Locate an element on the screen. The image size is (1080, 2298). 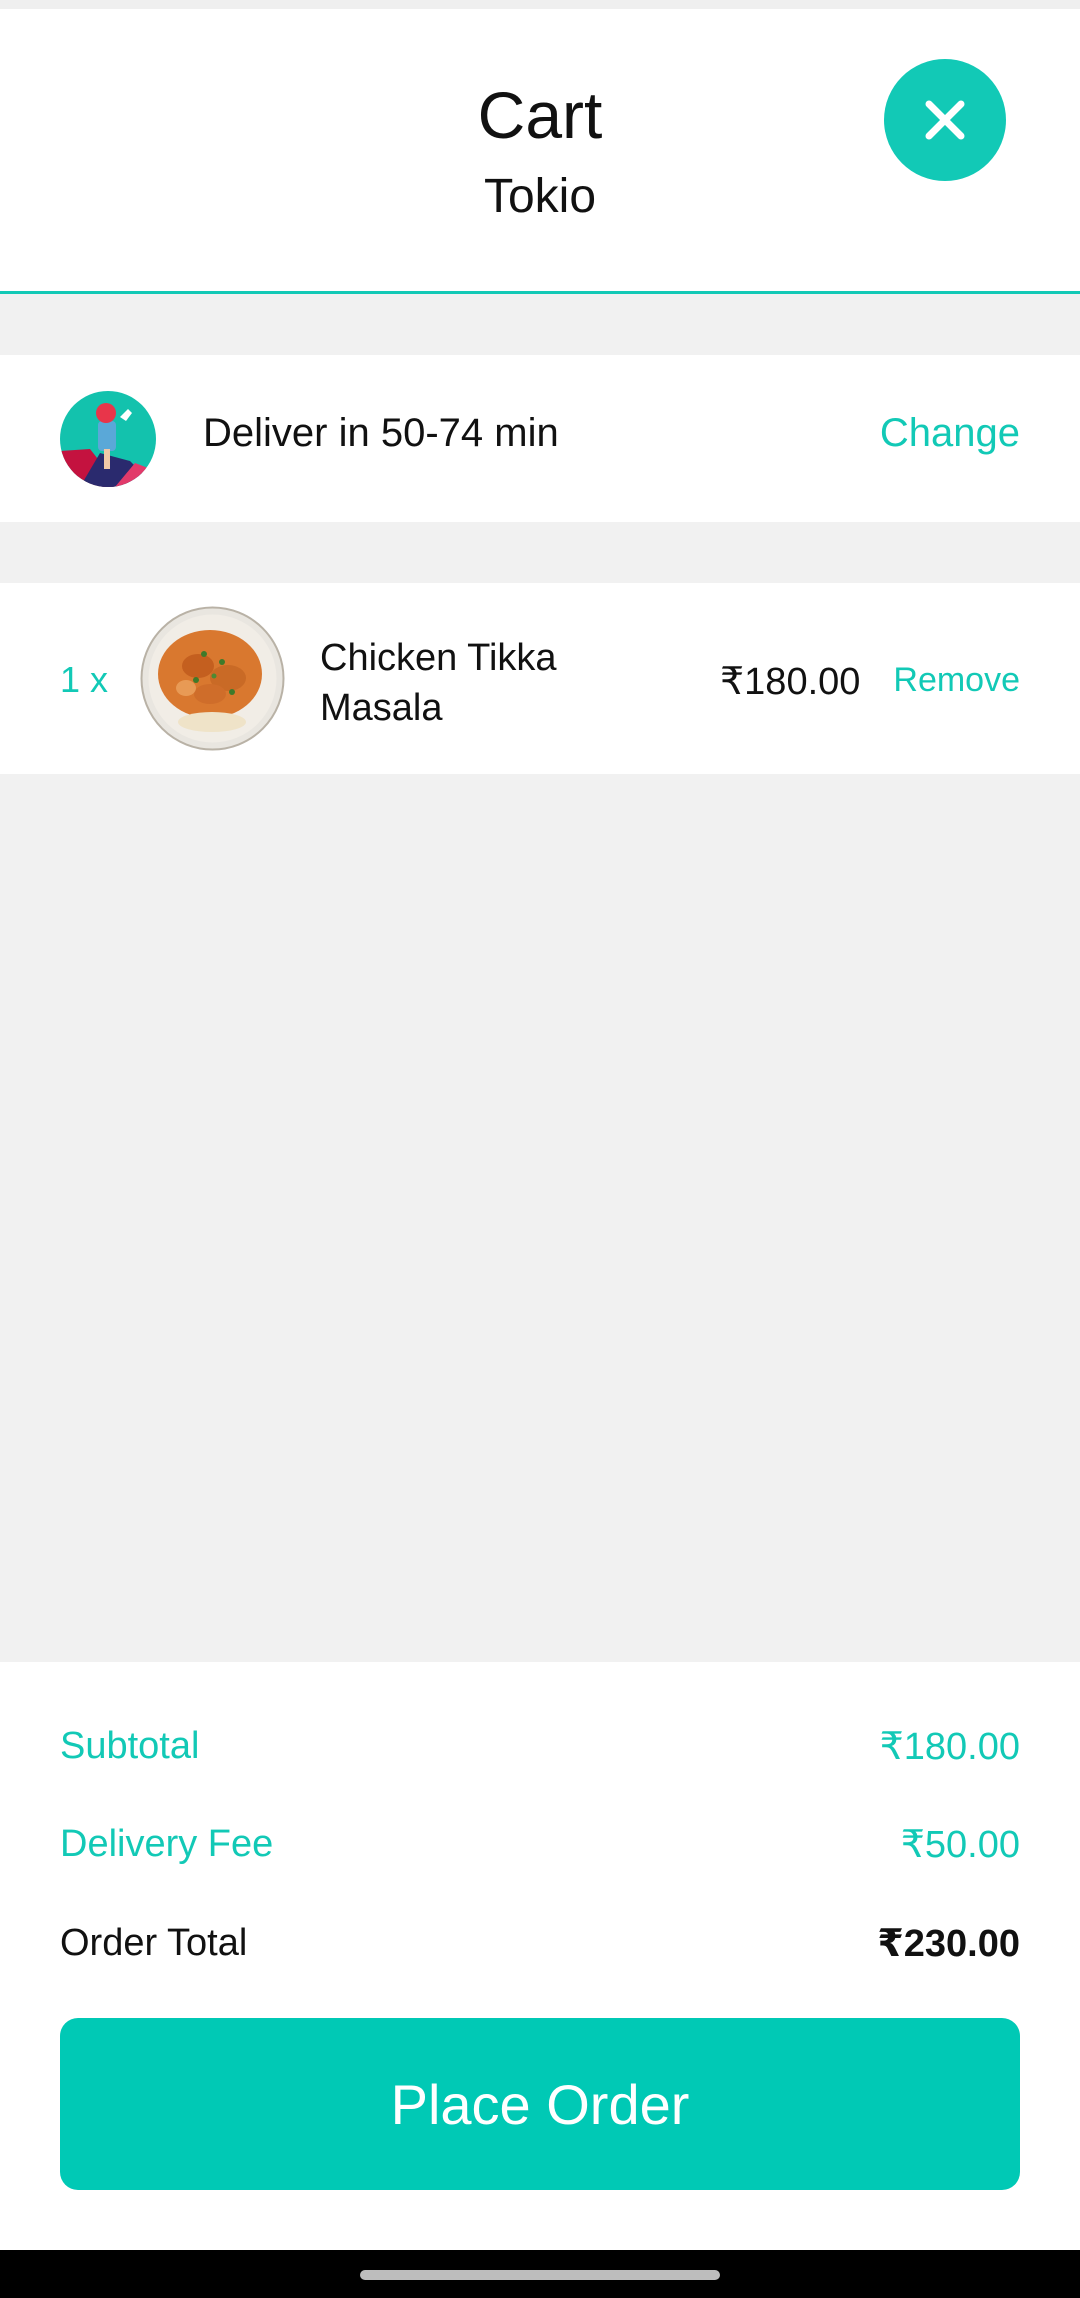
subtotal-label: Subtotal is located at coordinates (130, 1746).